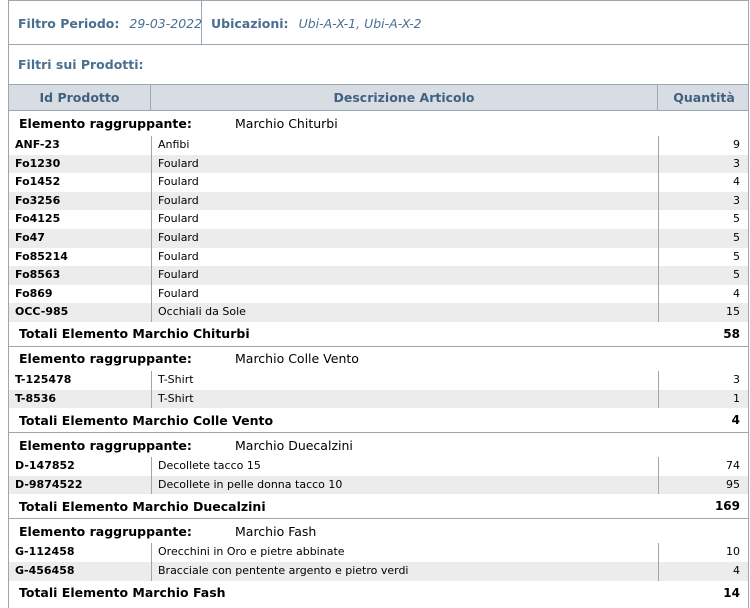 The width and height of the screenshot is (750, 608). Describe the element at coordinates (30, 237) in the screenshot. I see `product-id: Fo47` at that location.